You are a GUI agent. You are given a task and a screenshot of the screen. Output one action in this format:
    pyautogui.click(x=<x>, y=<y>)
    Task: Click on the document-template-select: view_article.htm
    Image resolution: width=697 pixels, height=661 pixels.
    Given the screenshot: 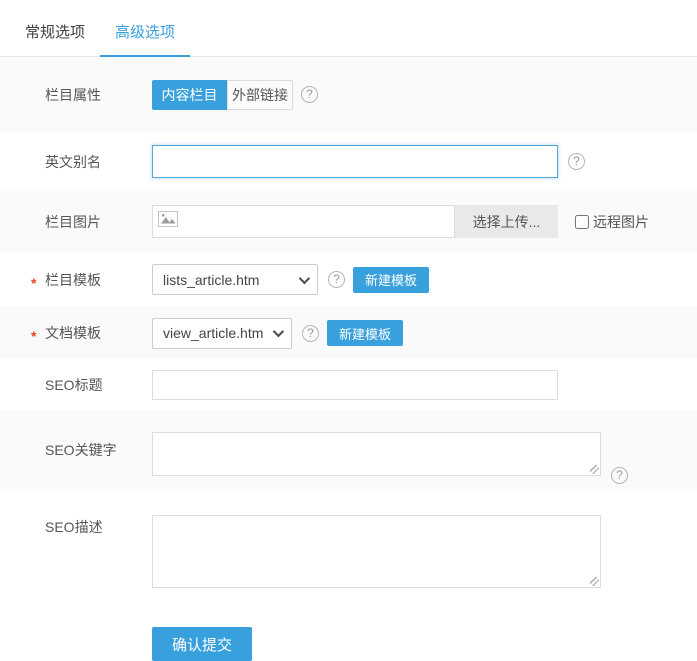 What is the action you would take?
    pyautogui.click(x=222, y=333)
    